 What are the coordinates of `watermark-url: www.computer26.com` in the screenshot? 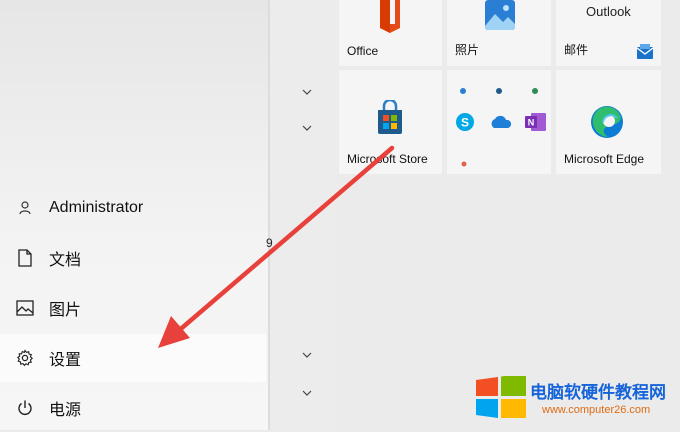 It's located at (596, 410).